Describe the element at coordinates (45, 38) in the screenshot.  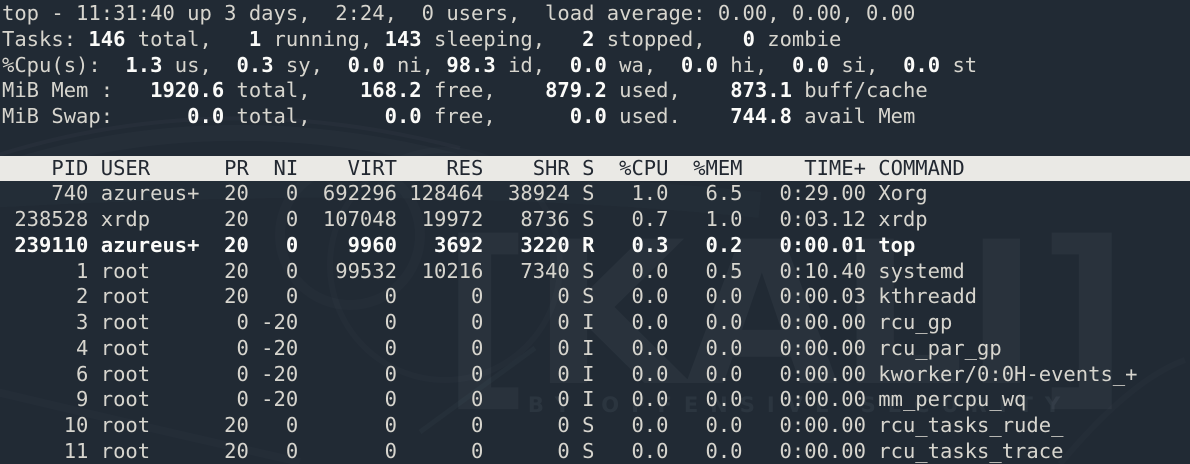
I see `summary-text: Tasks:` at that location.